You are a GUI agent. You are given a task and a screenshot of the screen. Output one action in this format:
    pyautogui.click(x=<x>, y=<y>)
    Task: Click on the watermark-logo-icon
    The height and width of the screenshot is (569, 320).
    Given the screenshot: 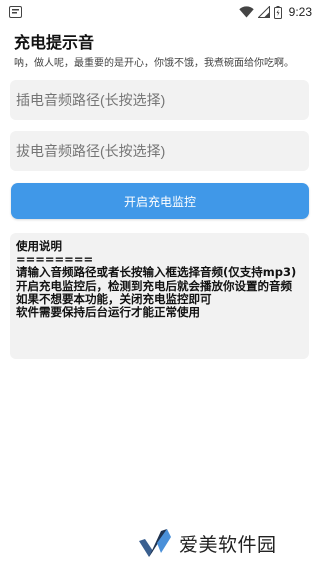 What is the action you would take?
    pyautogui.click(x=155, y=543)
    